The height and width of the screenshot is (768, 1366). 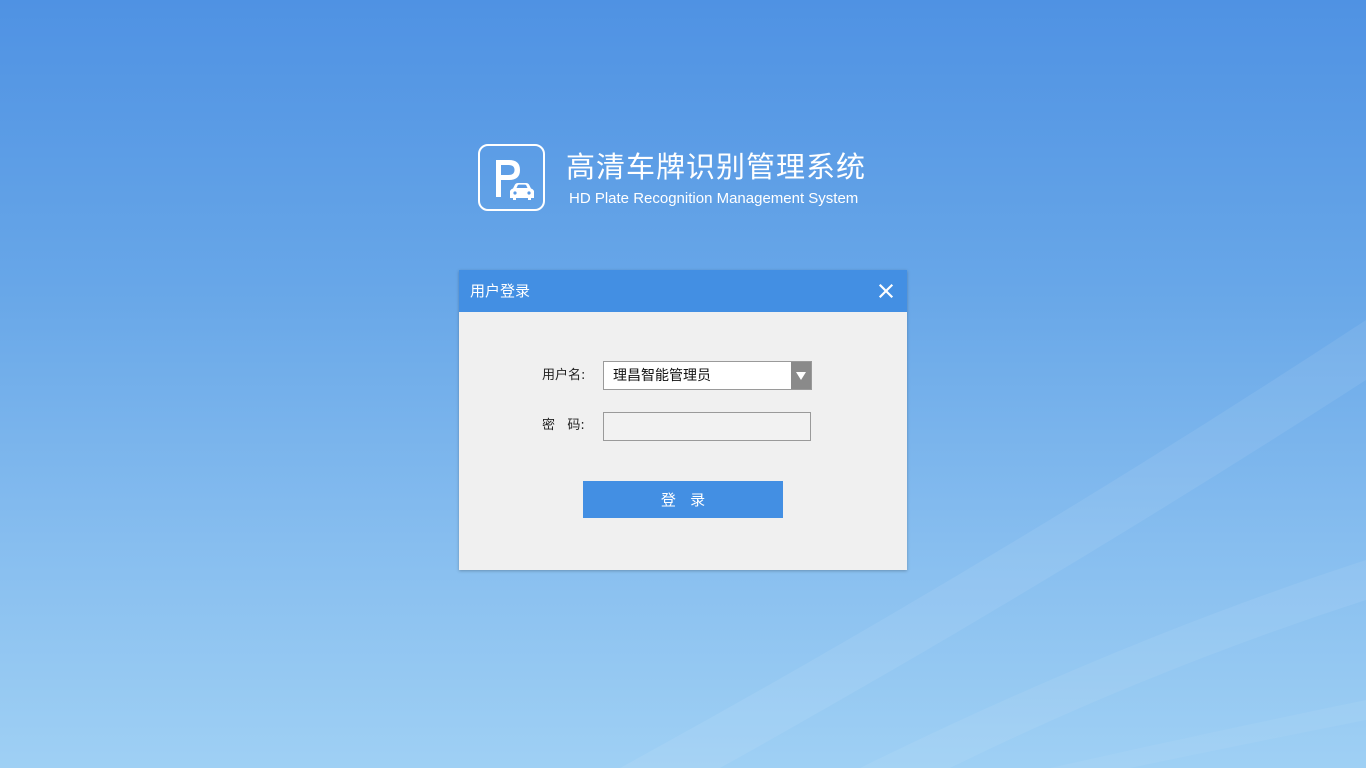 What do you see at coordinates (714, 198) in the screenshot?
I see `app-subtitle: HD Plate Recognition Management System` at bounding box center [714, 198].